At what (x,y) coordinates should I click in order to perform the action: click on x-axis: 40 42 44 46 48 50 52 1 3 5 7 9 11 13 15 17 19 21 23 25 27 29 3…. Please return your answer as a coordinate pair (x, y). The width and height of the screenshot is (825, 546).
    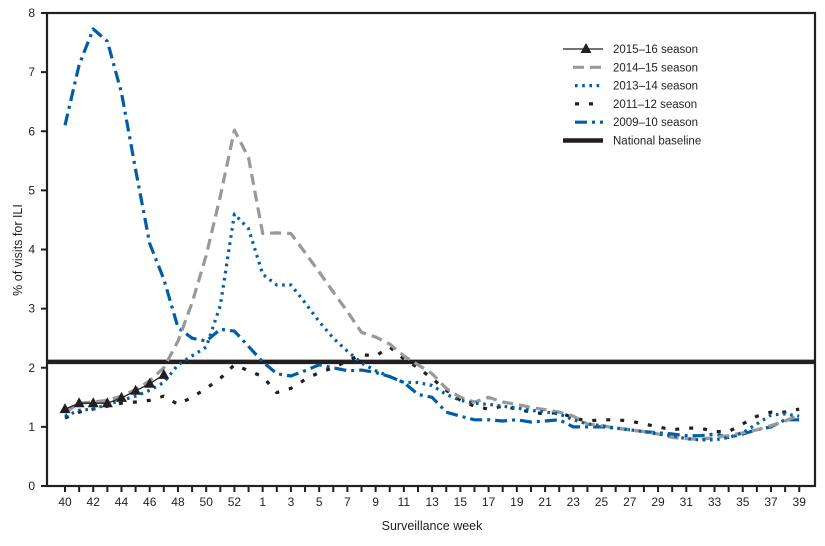
    Looking at the image, I should click on (432, 497).